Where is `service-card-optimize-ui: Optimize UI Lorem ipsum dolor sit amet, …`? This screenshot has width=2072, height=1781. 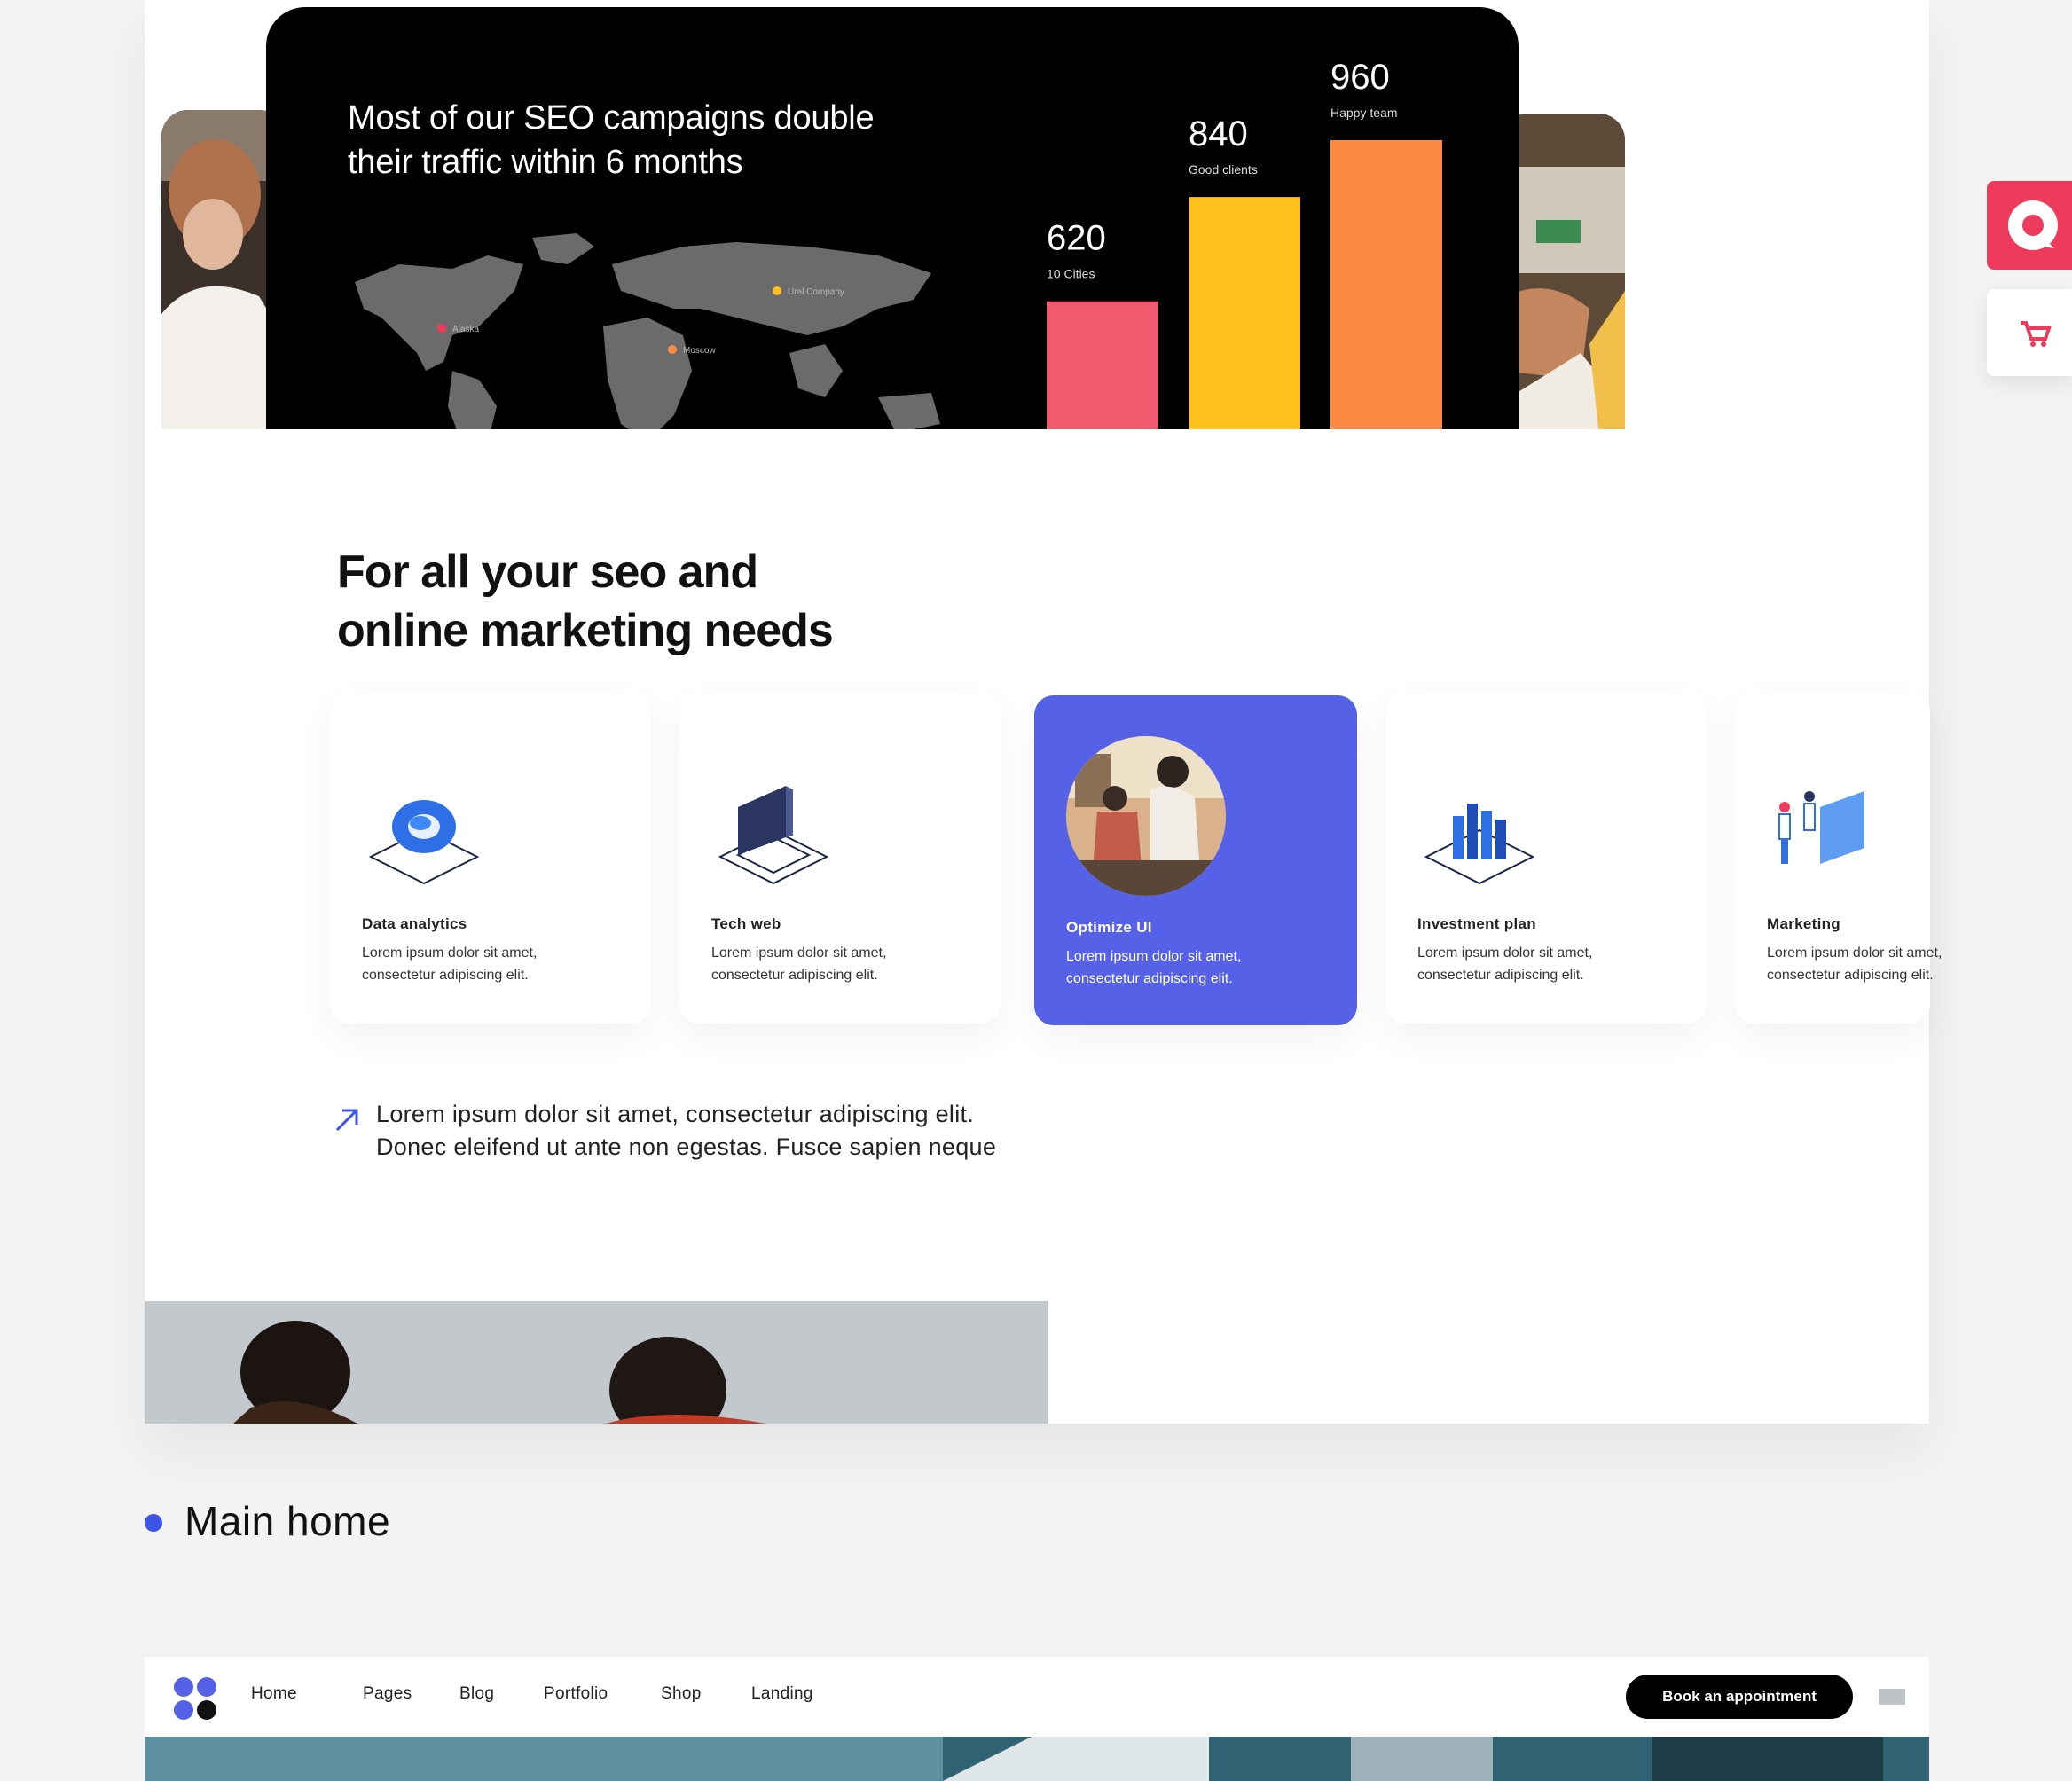 service-card-optimize-ui: Optimize UI Lorem ipsum dolor sit amet, … is located at coordinates (1195, 860).